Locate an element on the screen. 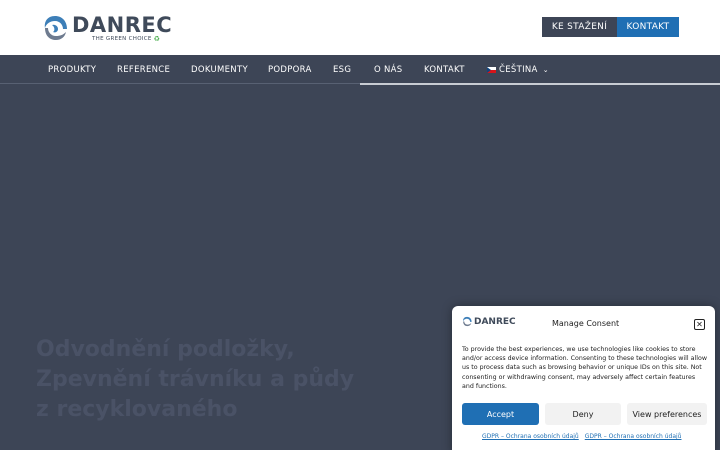  nav-item-kontakt: KONTAKT is located at coordinates (444, 69).